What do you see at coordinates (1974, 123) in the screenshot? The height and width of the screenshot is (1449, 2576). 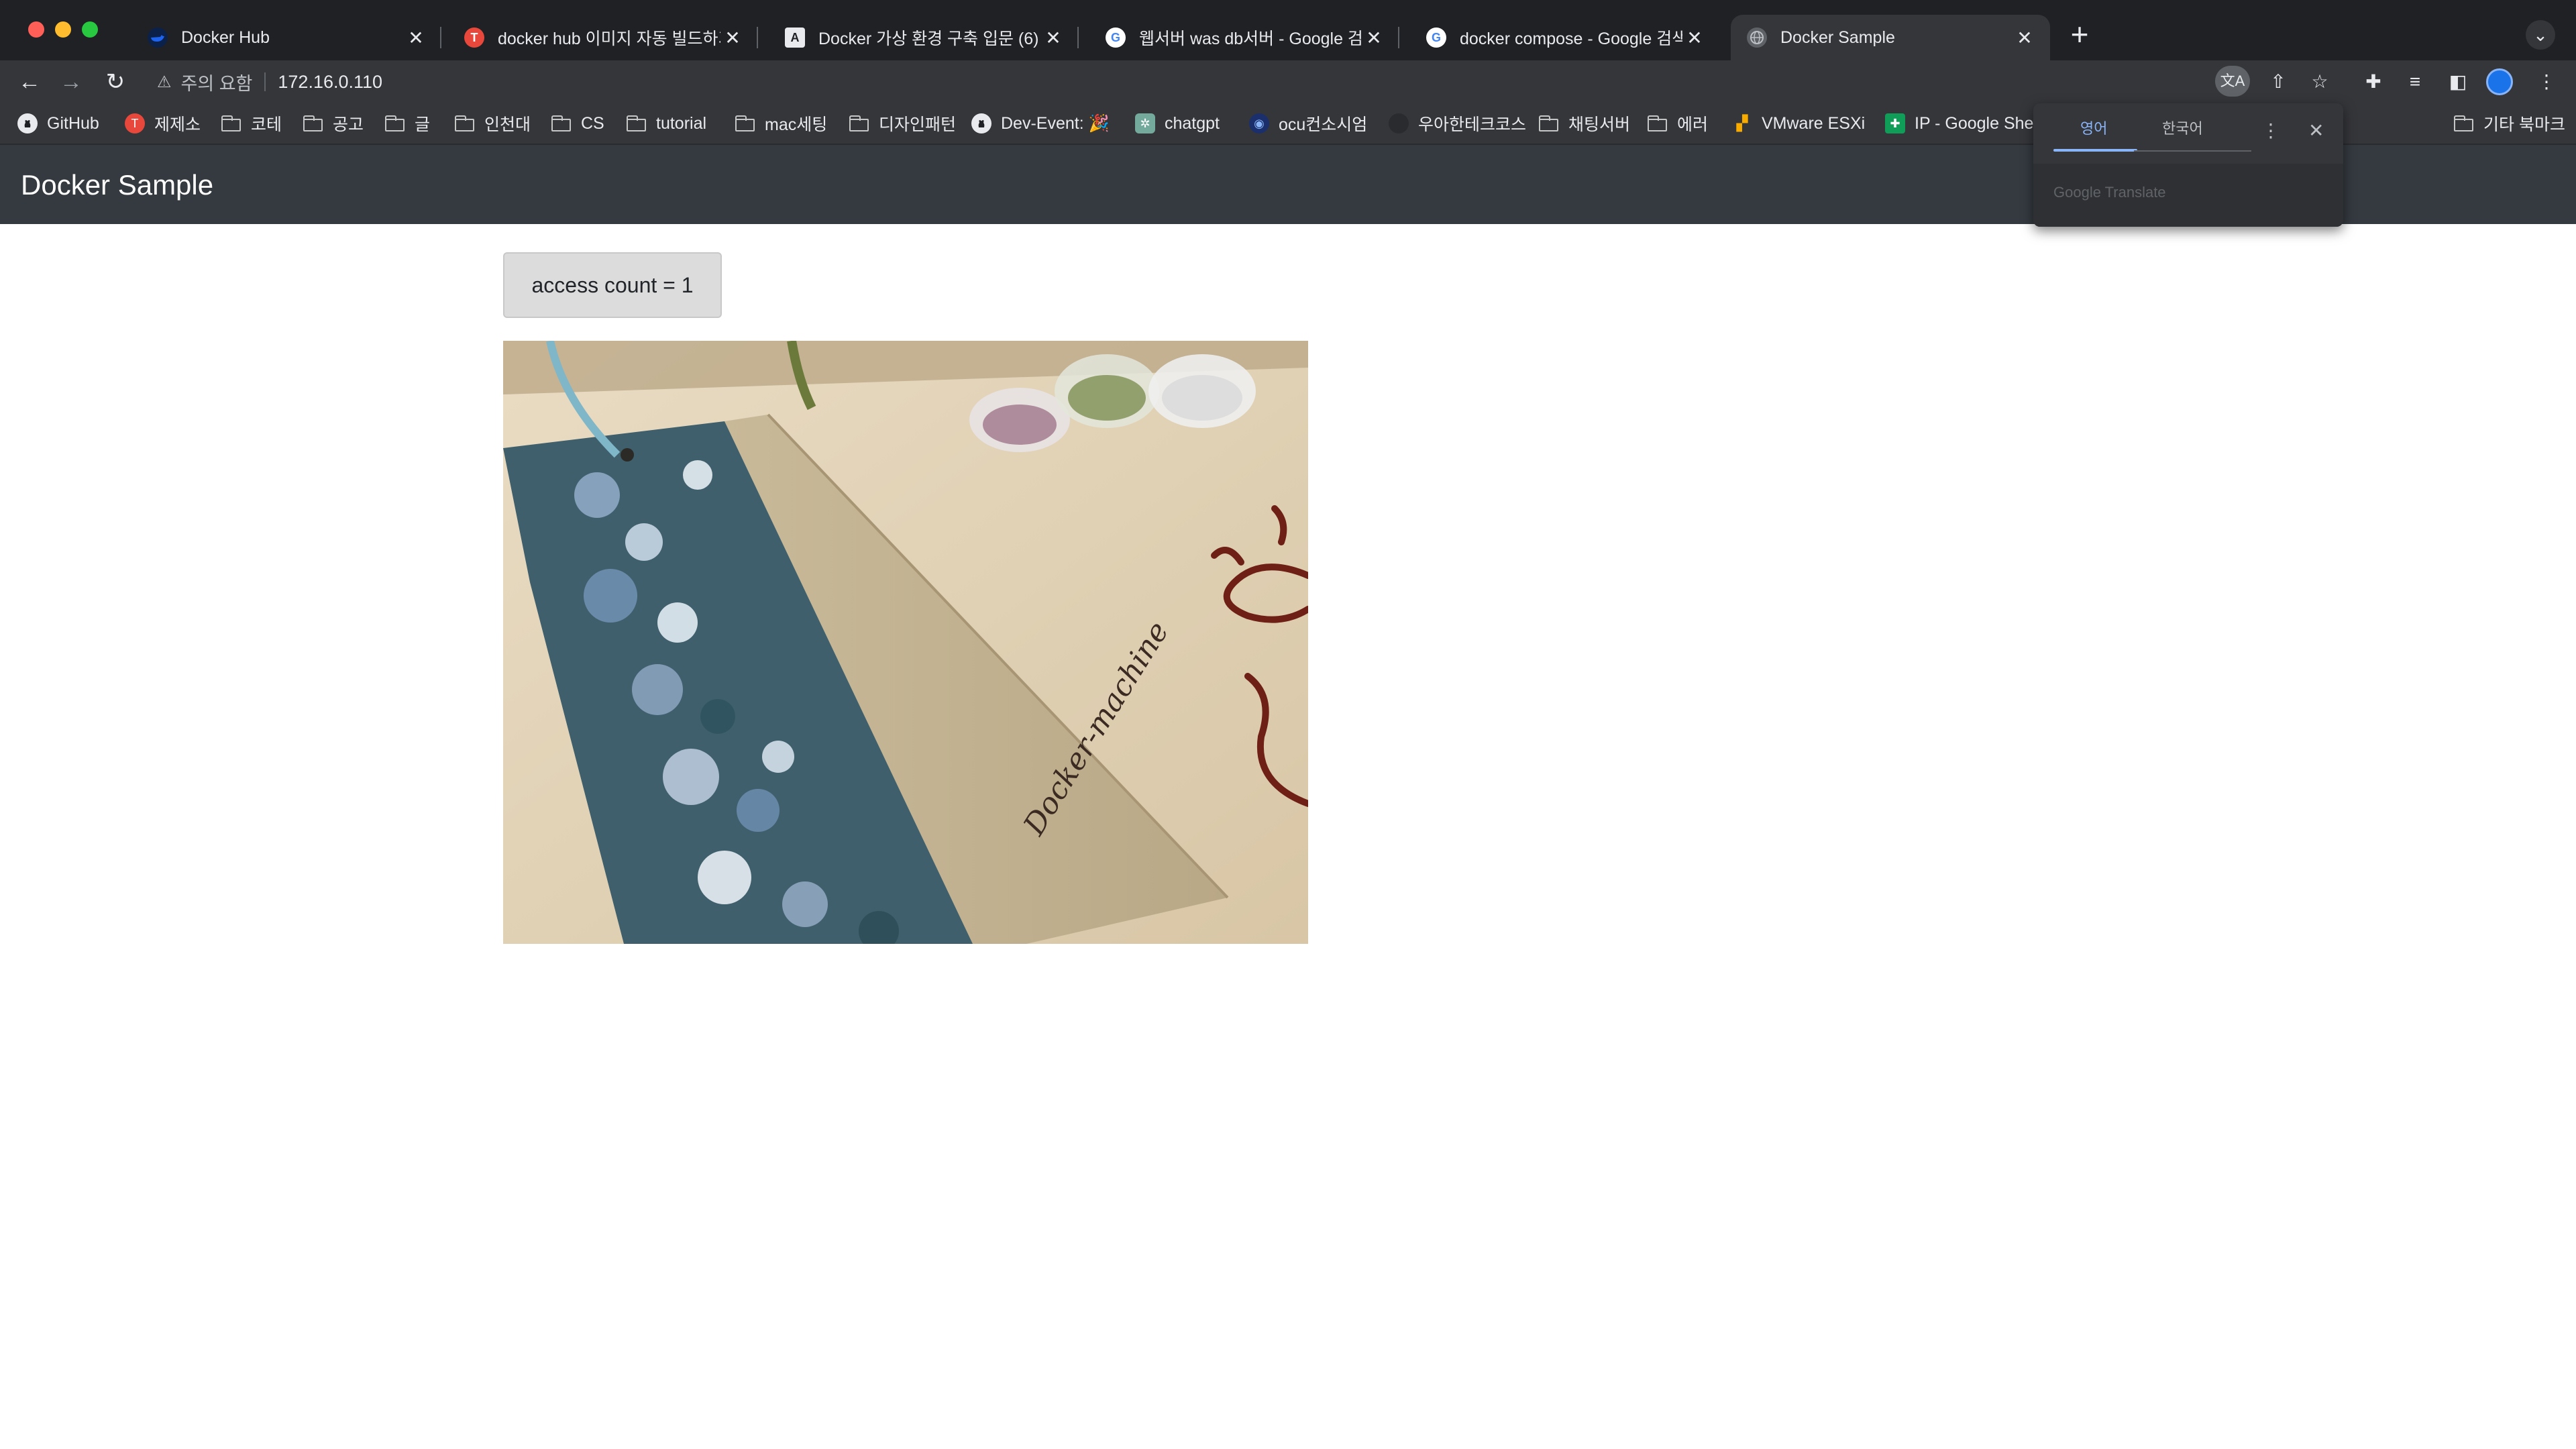 I see `bookmark-label: IP - Google She` at bounding box center [1974, 123].